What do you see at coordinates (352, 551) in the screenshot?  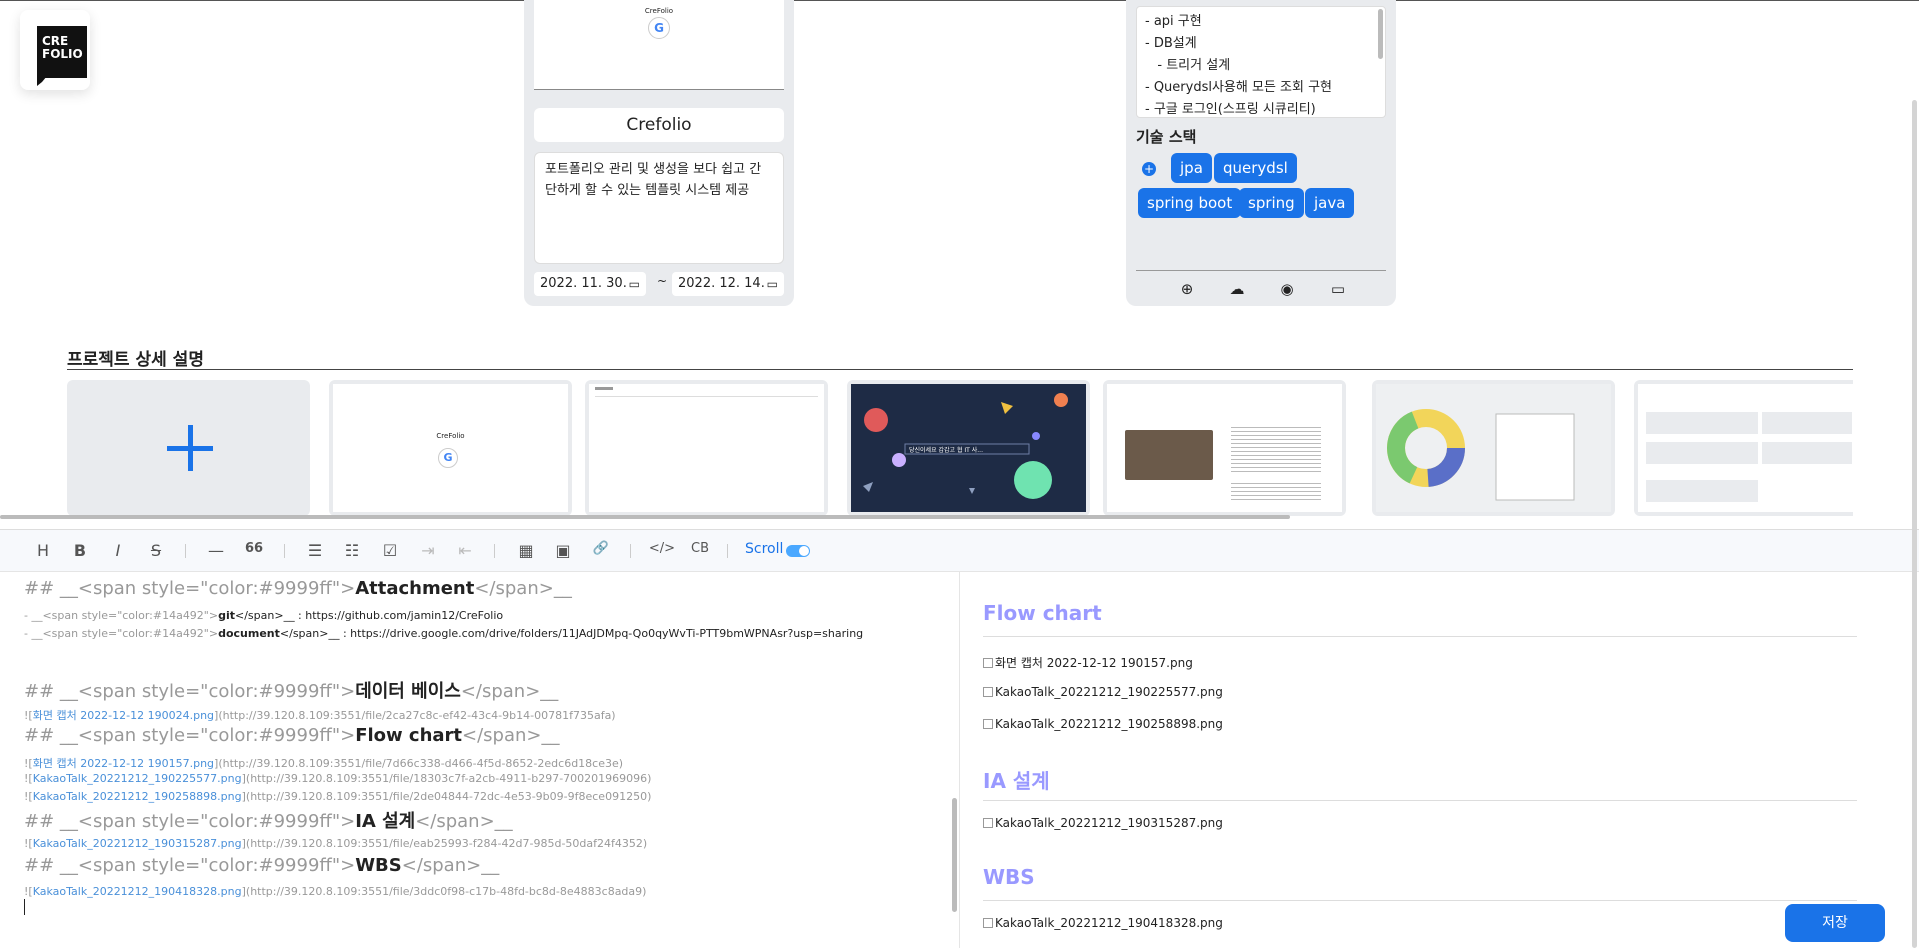 I see `ordered-list-button: ☷` at bounding box center [352, 551].